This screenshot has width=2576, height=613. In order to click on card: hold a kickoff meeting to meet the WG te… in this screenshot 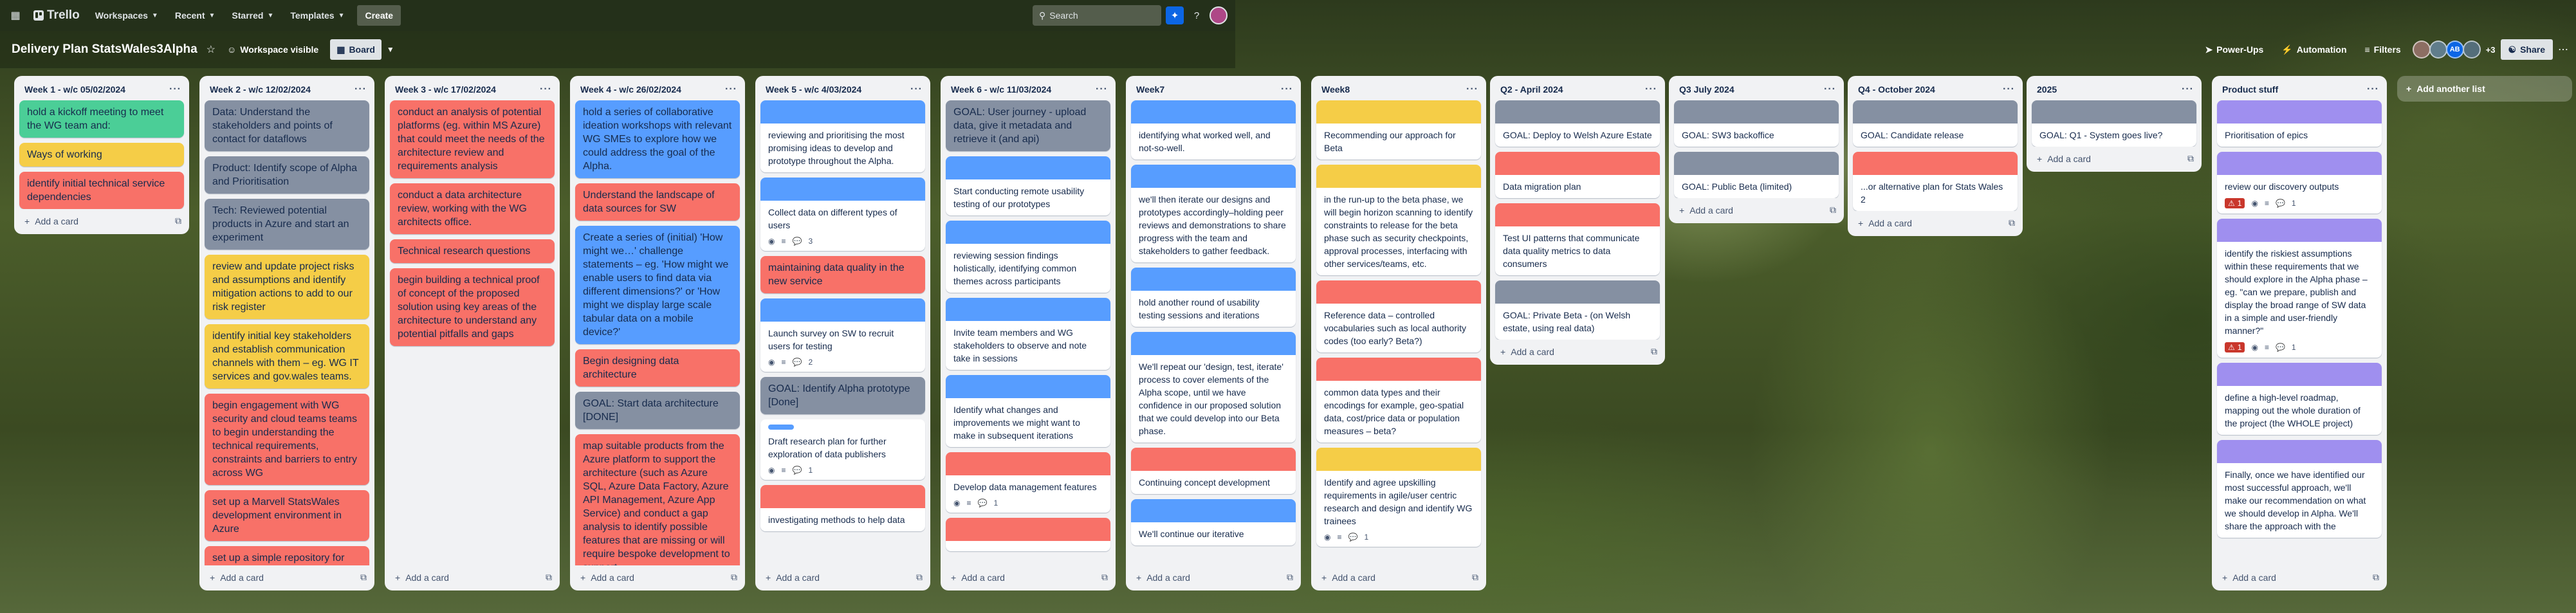, I will do `click(101, 119)`.